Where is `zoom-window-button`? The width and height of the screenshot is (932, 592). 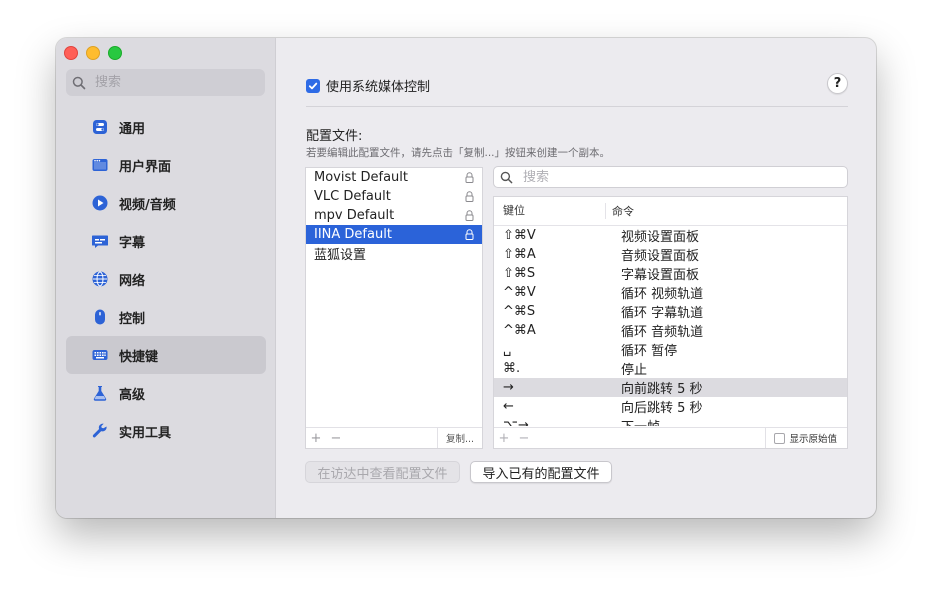 zoom-window-button is located at coordinates (115, 53).